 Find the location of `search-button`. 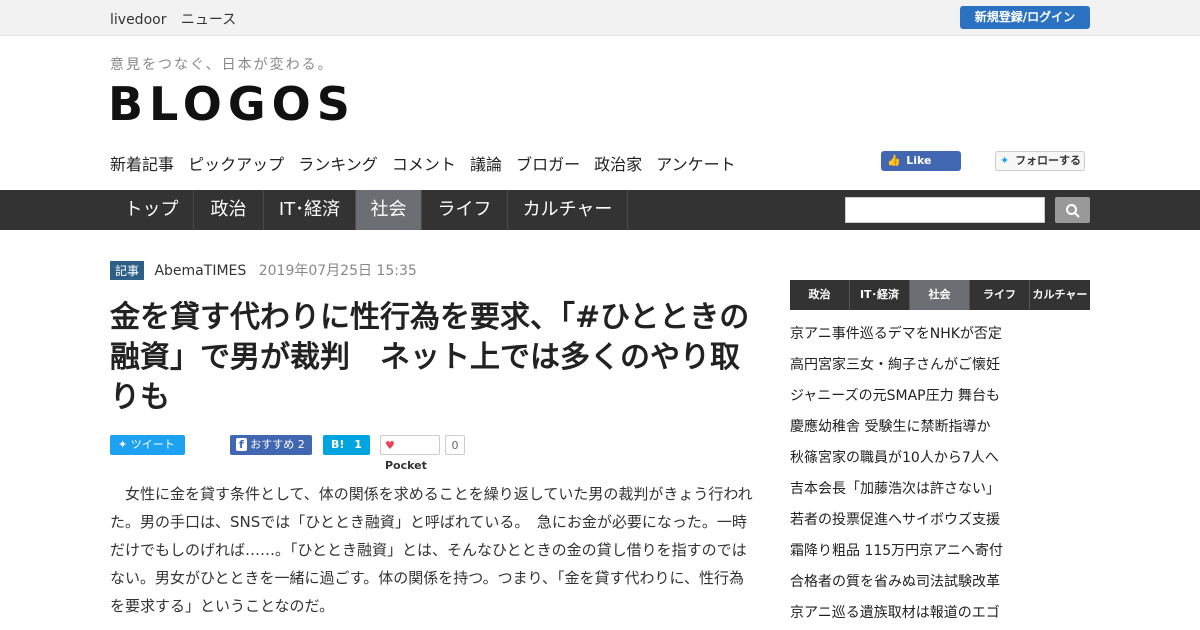

search-button is located at coordinates (1072, 210).